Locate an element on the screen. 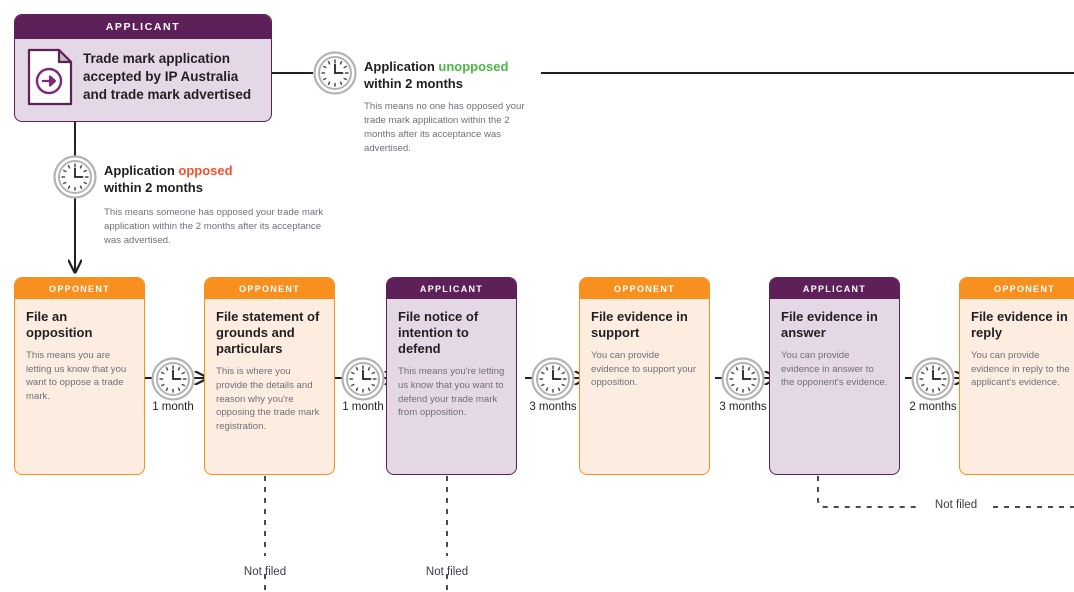 Image resolution: width=1074 pixels, height=592 pixels. not-filed-label-step-5: Not filed is located at coordinates (956, 505).